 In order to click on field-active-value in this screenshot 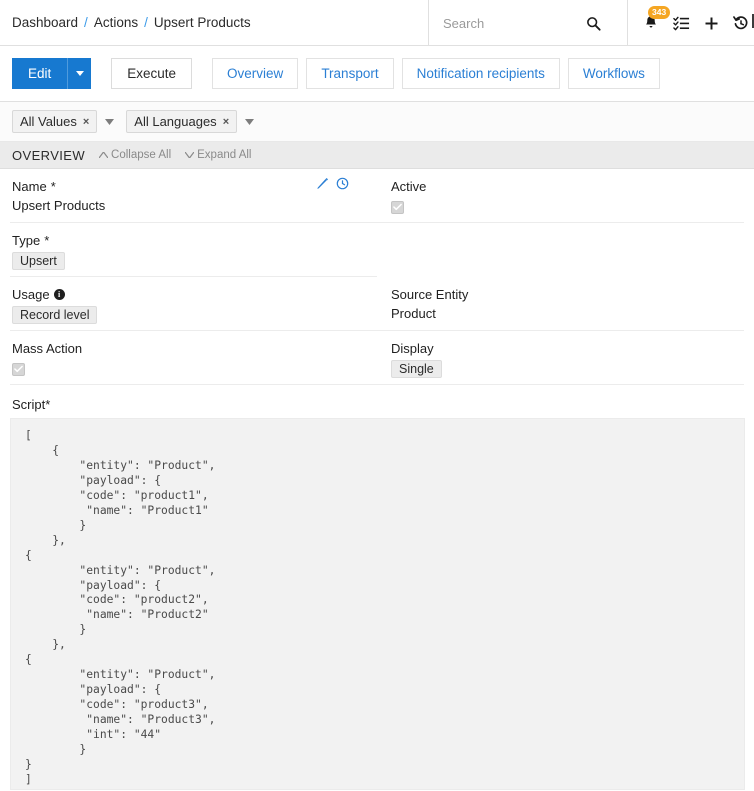, I will do `click(567, 207)`.